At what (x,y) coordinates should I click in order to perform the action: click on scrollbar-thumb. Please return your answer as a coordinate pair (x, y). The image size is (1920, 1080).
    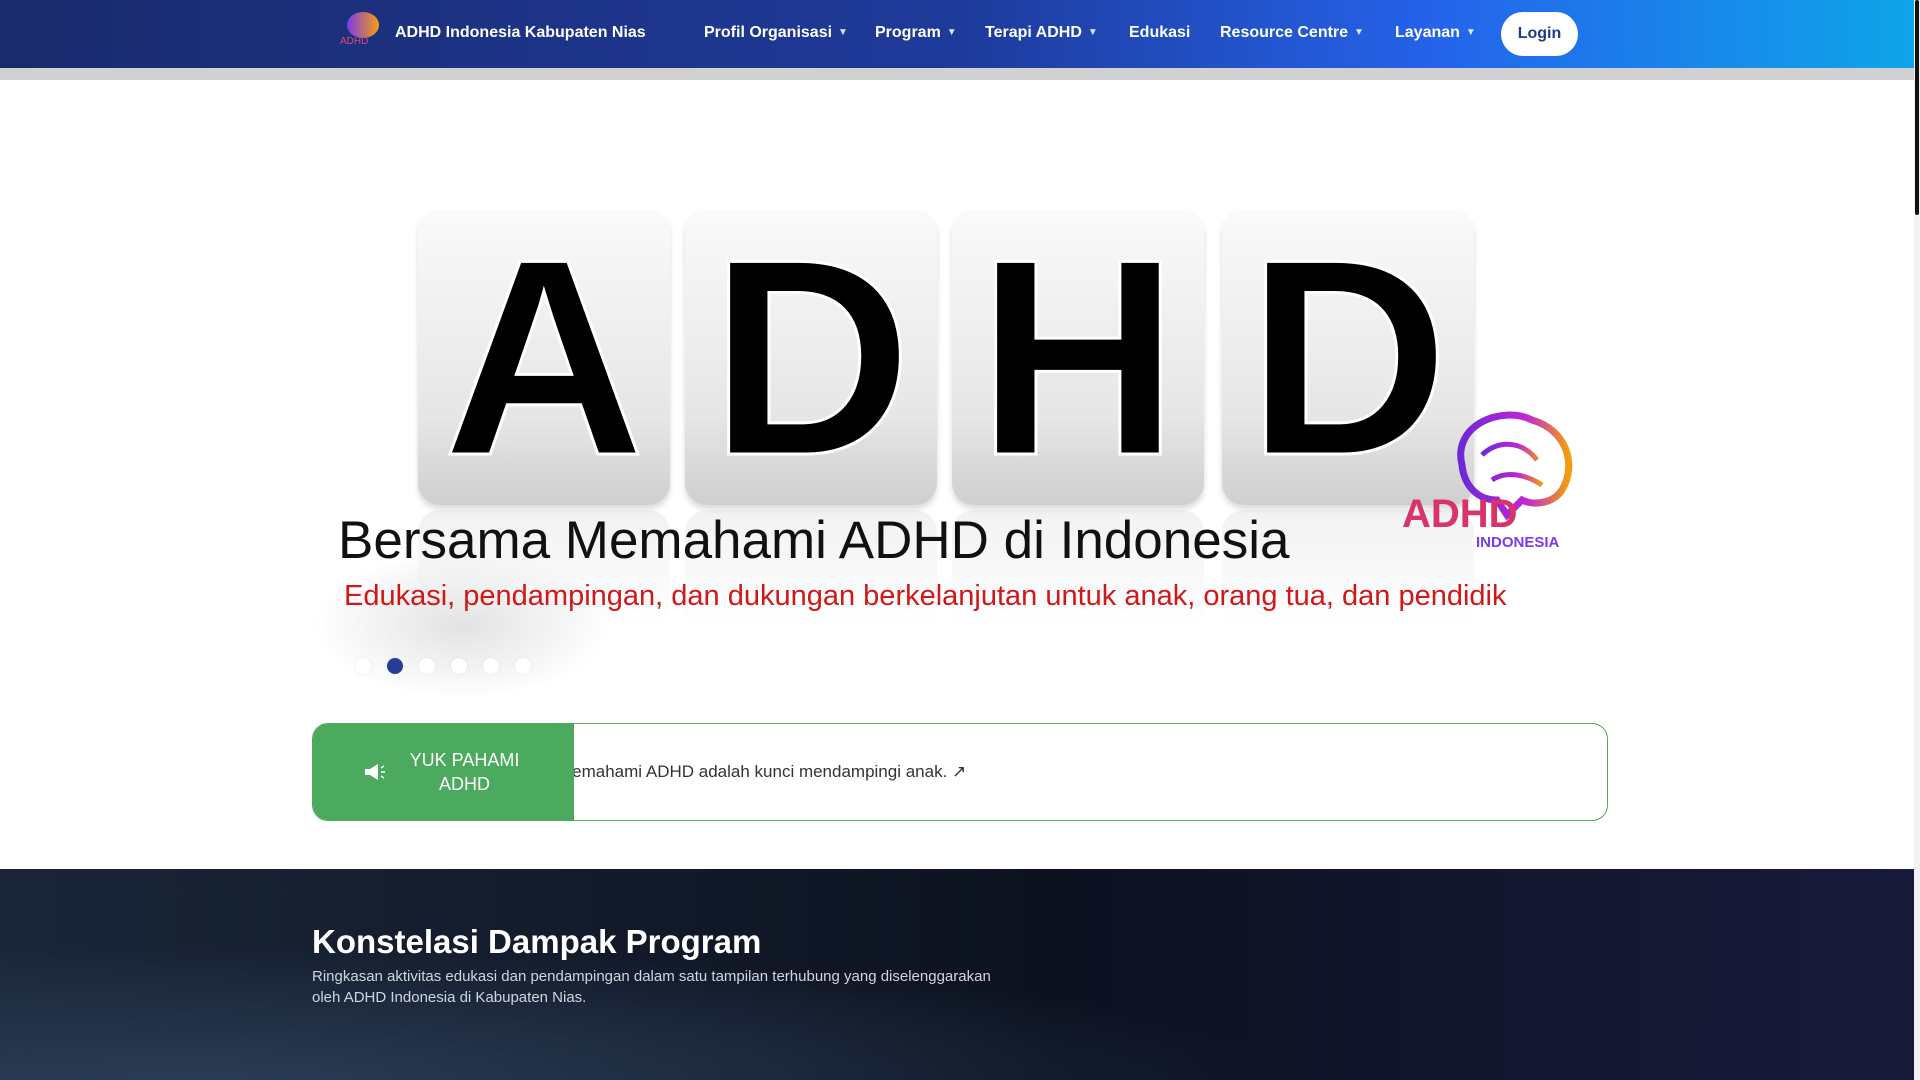
    Looking at the image, I should click on (1917, 107).